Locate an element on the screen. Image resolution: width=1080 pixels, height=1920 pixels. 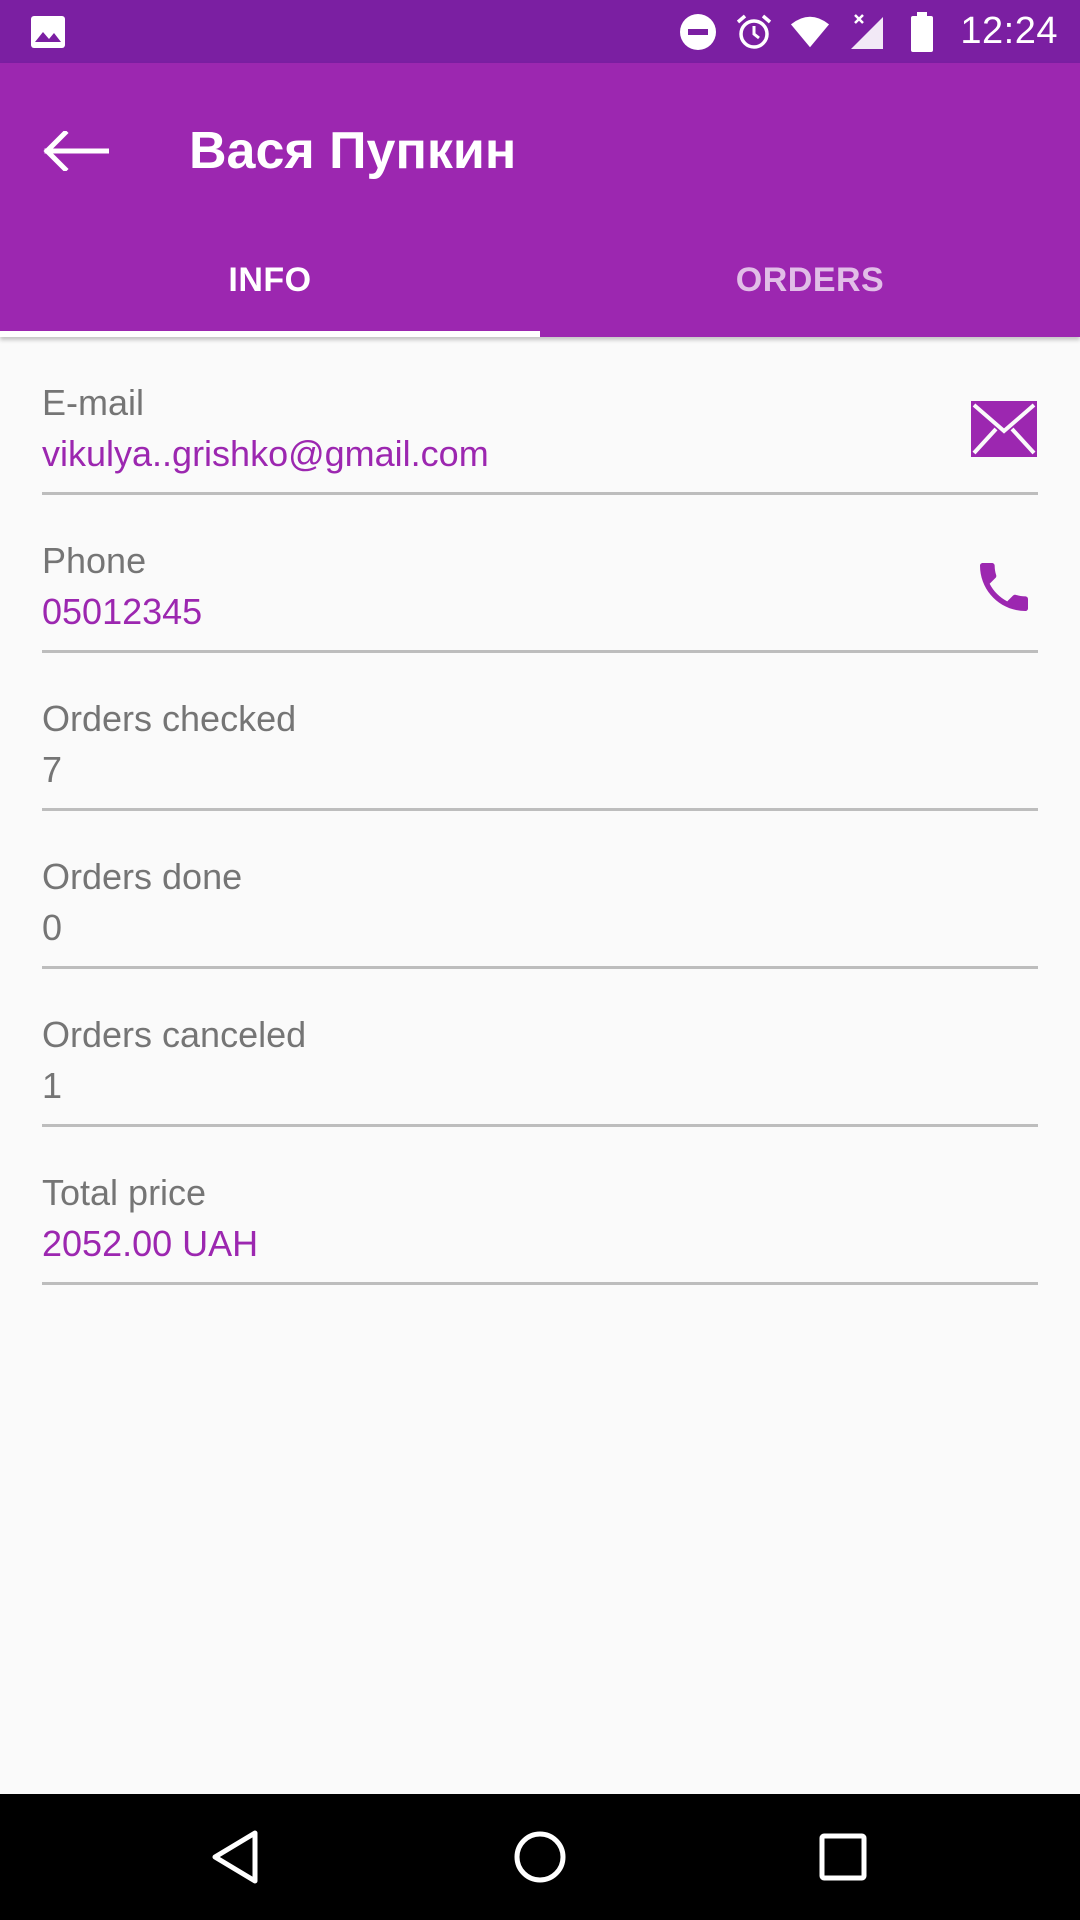
orders-checked-value: 7 is located at coordinates (52, 769).